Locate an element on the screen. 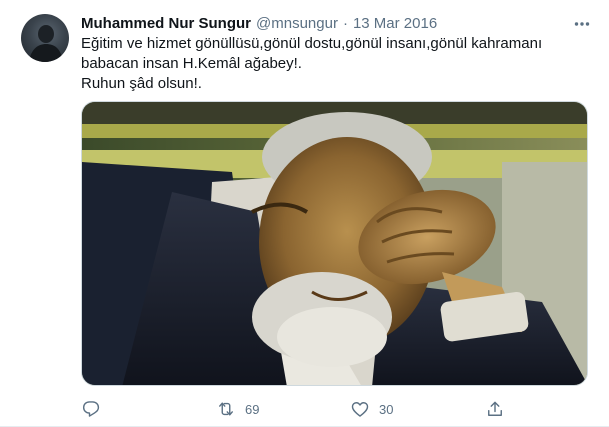  author-handle: @mnsungur is located at coordinates (297, 24).